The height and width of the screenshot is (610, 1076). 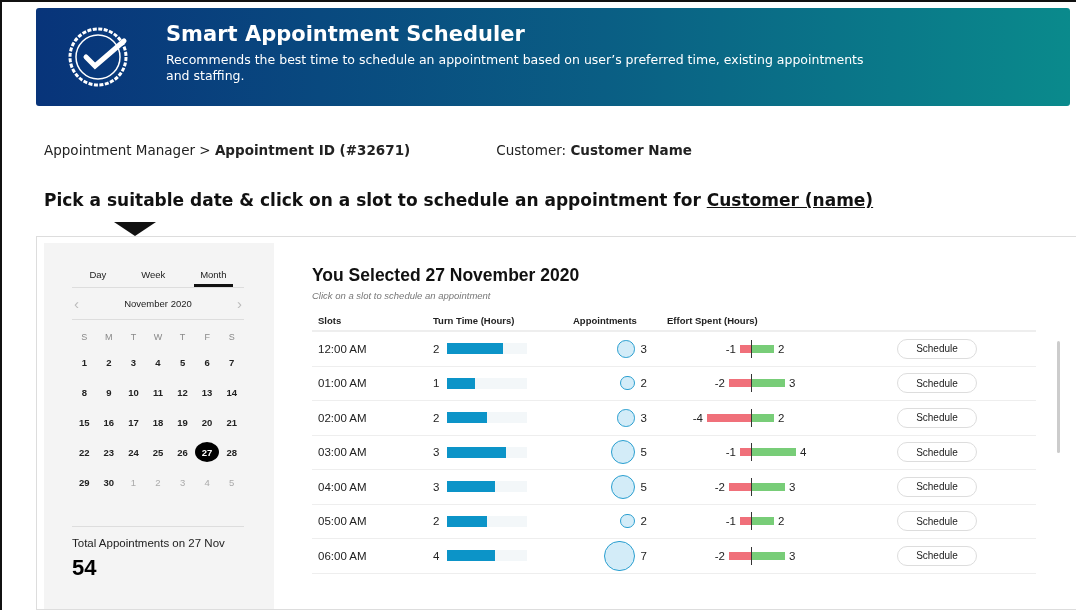 I want to click on customer-name: Customer Name, so click(x=631, y=150).